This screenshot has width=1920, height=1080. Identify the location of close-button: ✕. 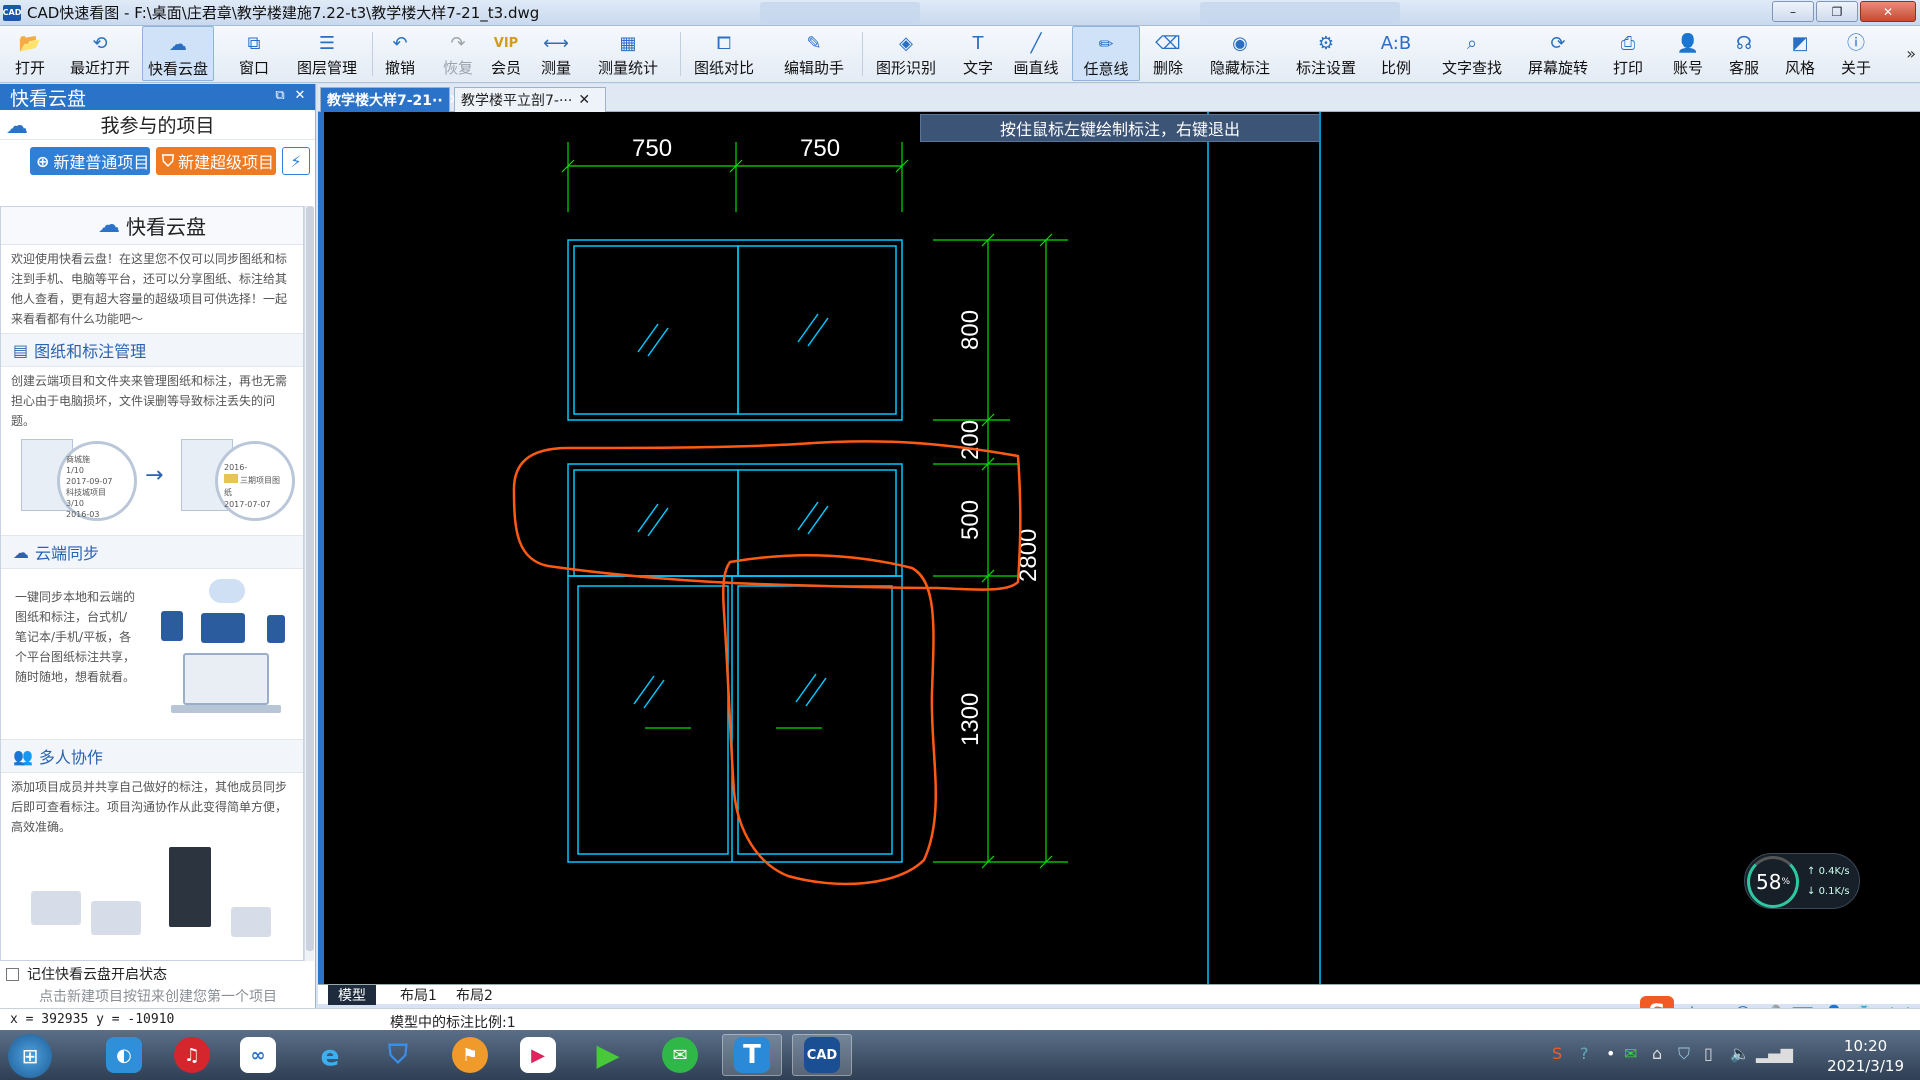
(1888, 11).